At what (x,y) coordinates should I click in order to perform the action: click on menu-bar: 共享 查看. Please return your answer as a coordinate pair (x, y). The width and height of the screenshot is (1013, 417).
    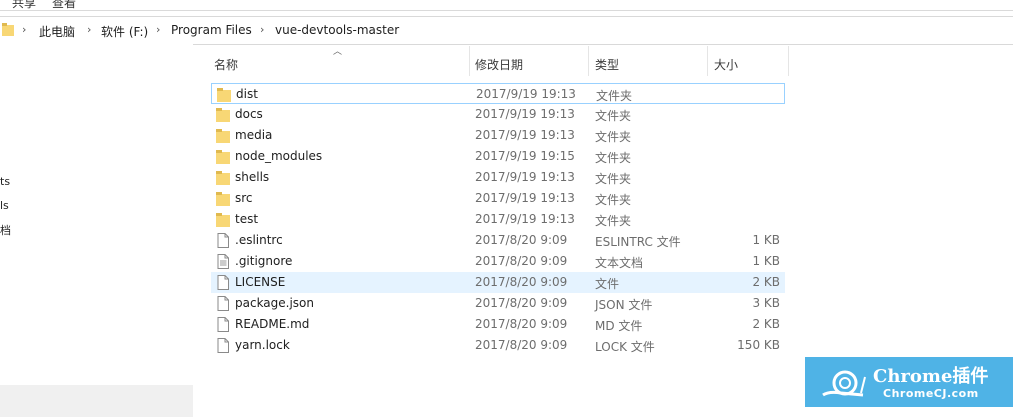
    Looking at the image, I should click on (506, 5).